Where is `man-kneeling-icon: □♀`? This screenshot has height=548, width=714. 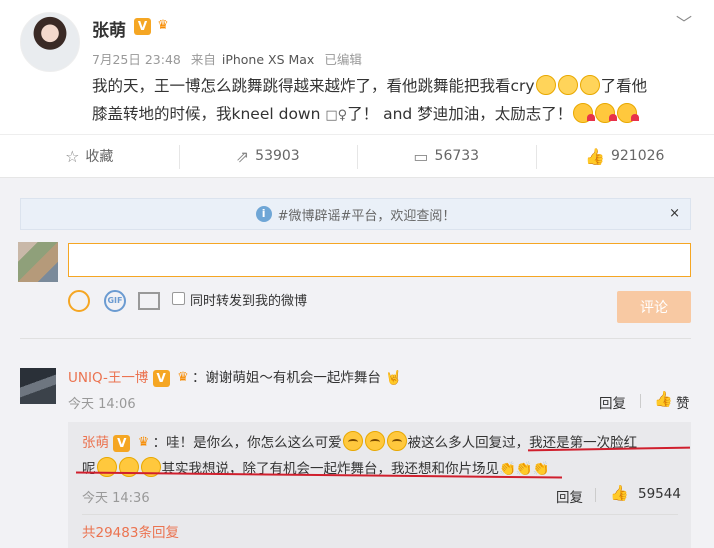
man-kneeling-icon: □♀ is located at coordinates (336, 115).